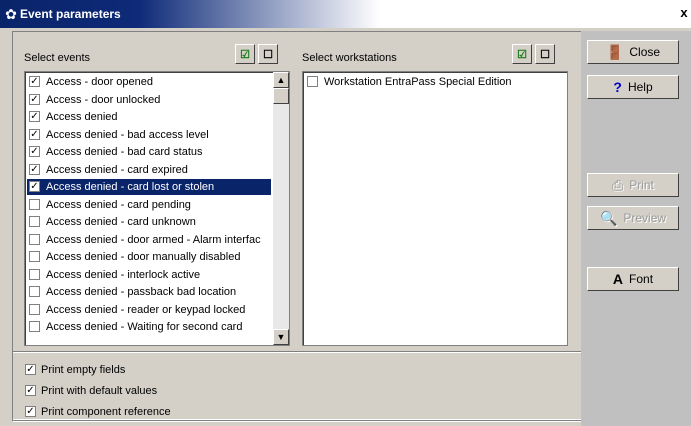  I want to click on event-label: Access denied - card lost or stolen, so click(130, 187).